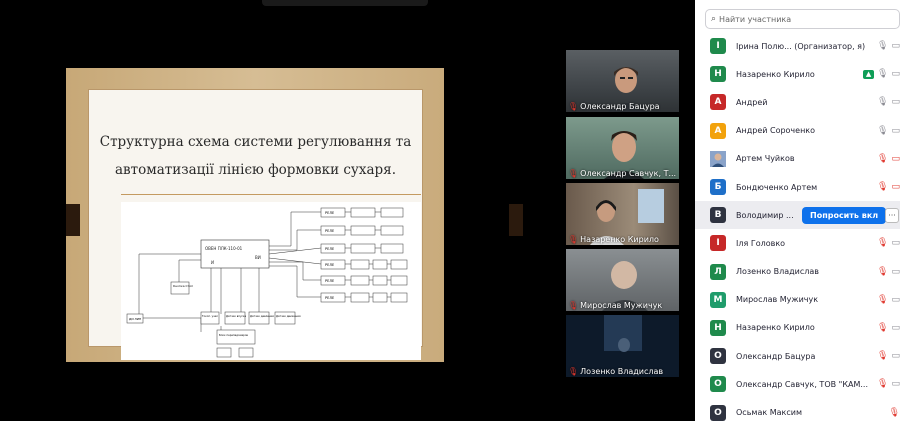  What do you see at coordinates (769, 413) in the screenshot?
I see `participant-name: Осьмак Максим` at bounding box center [769, 413].